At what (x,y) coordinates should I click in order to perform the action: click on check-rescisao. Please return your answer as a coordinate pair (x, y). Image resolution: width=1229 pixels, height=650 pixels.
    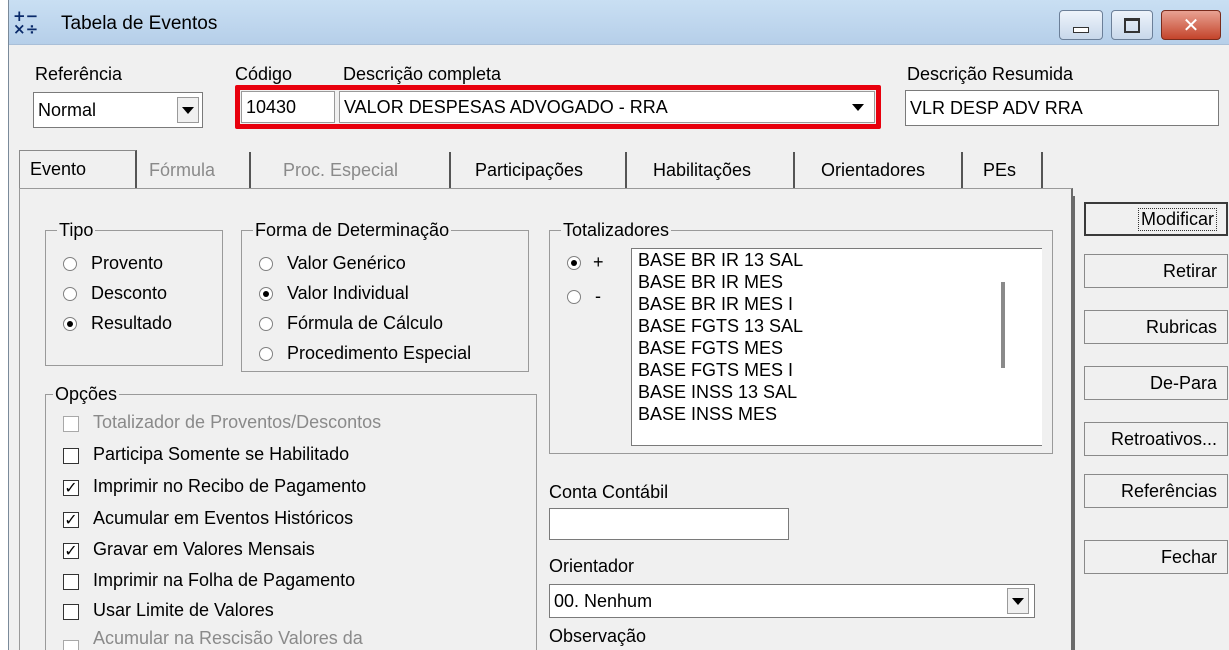
    Looking at the image, I should click on (71, 645).